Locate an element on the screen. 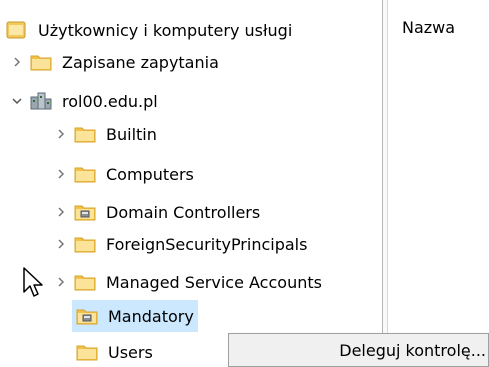 This screenshot has width=489, height=367. tree-root-node: Użytkownicy i komputery usługi is located at coordinates (149, 30).